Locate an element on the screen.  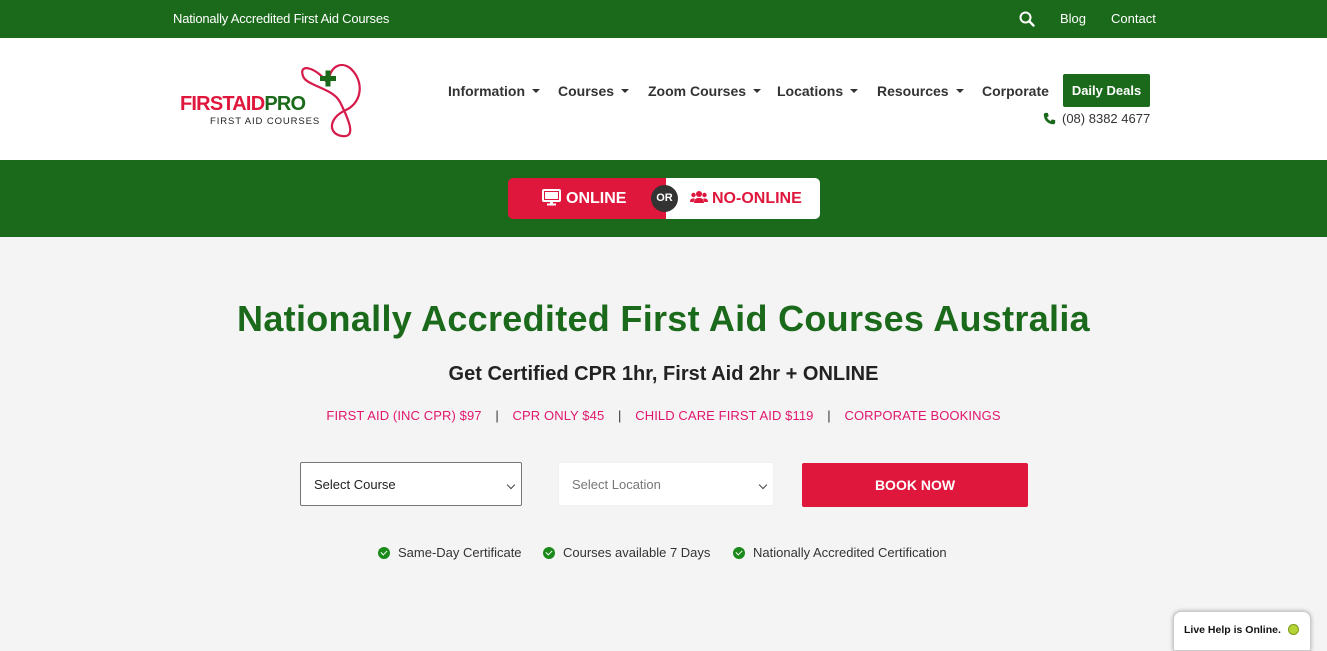
or-badge: OR is located at coordinates (664, 198).